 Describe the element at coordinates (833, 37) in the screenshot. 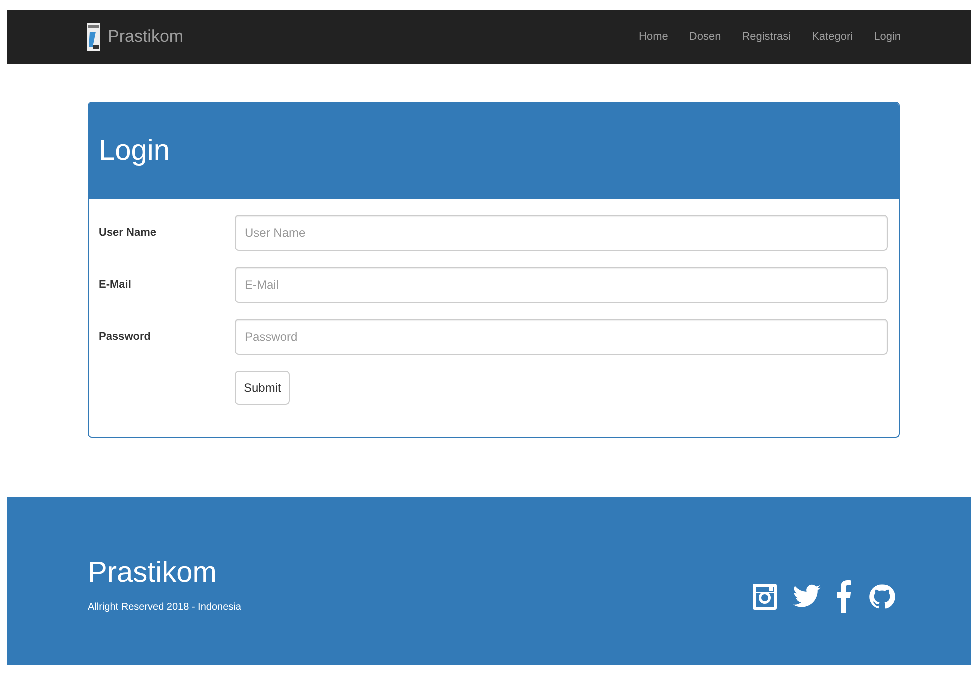

I see `nav-link: Kategori` at that location.